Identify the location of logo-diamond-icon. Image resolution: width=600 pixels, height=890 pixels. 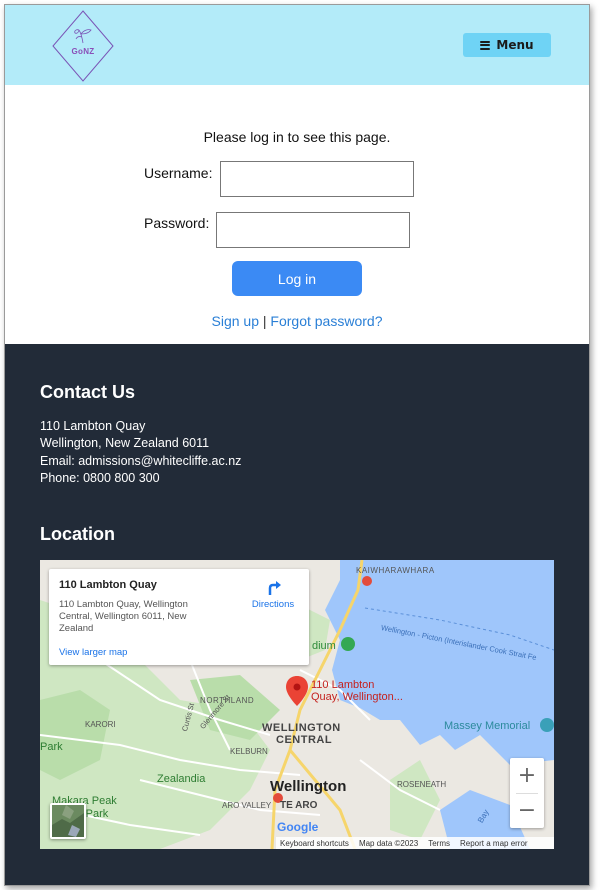
(83, 46).